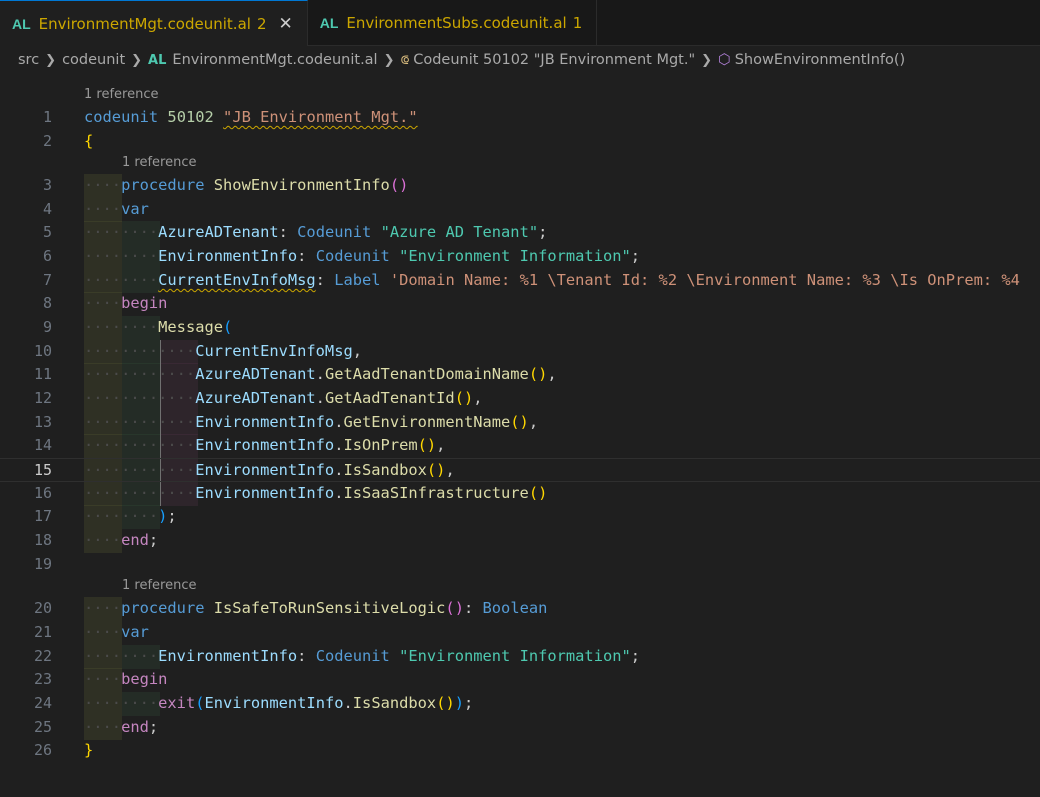 This screenshot has width=1040, height=797. I want to click on line-number: 17, so click(42, 516).